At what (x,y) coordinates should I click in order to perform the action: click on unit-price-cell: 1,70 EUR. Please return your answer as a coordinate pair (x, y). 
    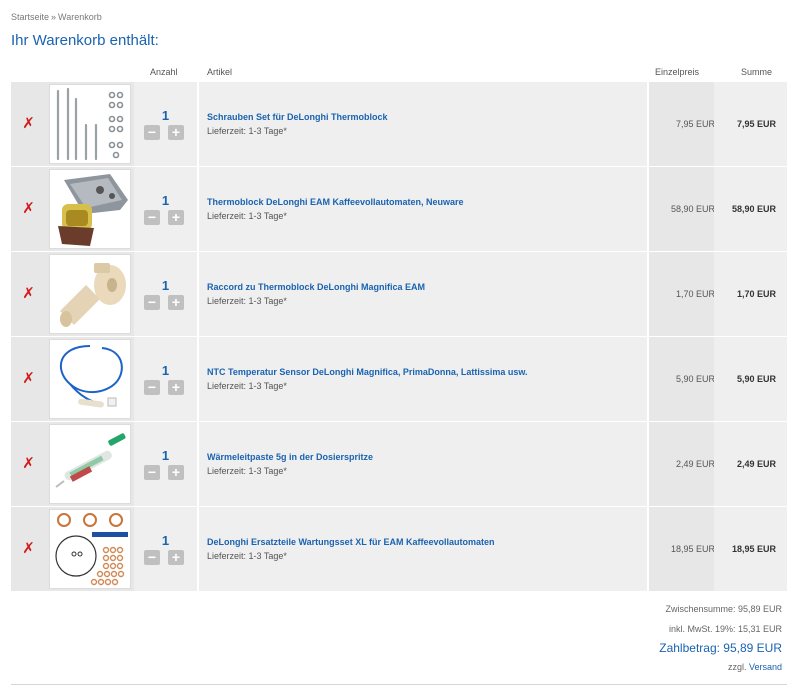
    Looking at the image, I should click on (685, 294).